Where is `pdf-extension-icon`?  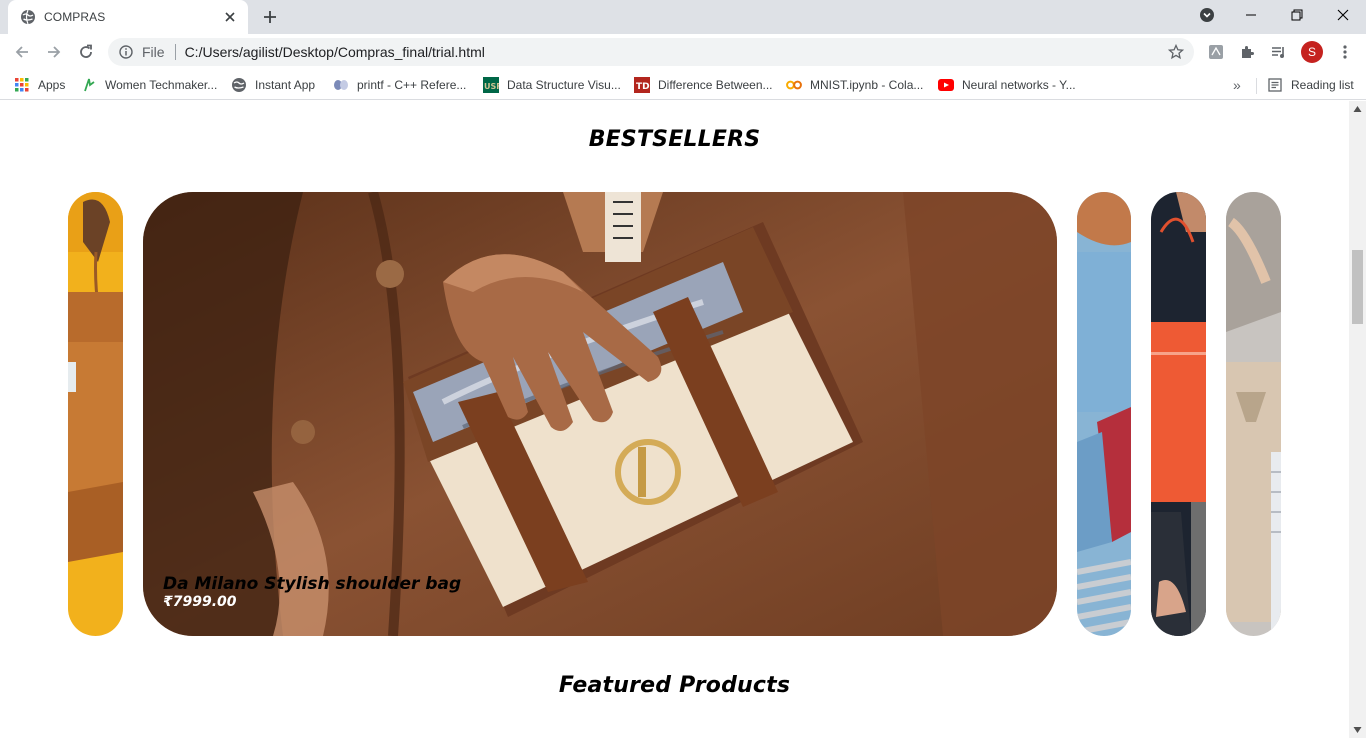 pdf-extension-icon is located at coordinates (1216, 52).